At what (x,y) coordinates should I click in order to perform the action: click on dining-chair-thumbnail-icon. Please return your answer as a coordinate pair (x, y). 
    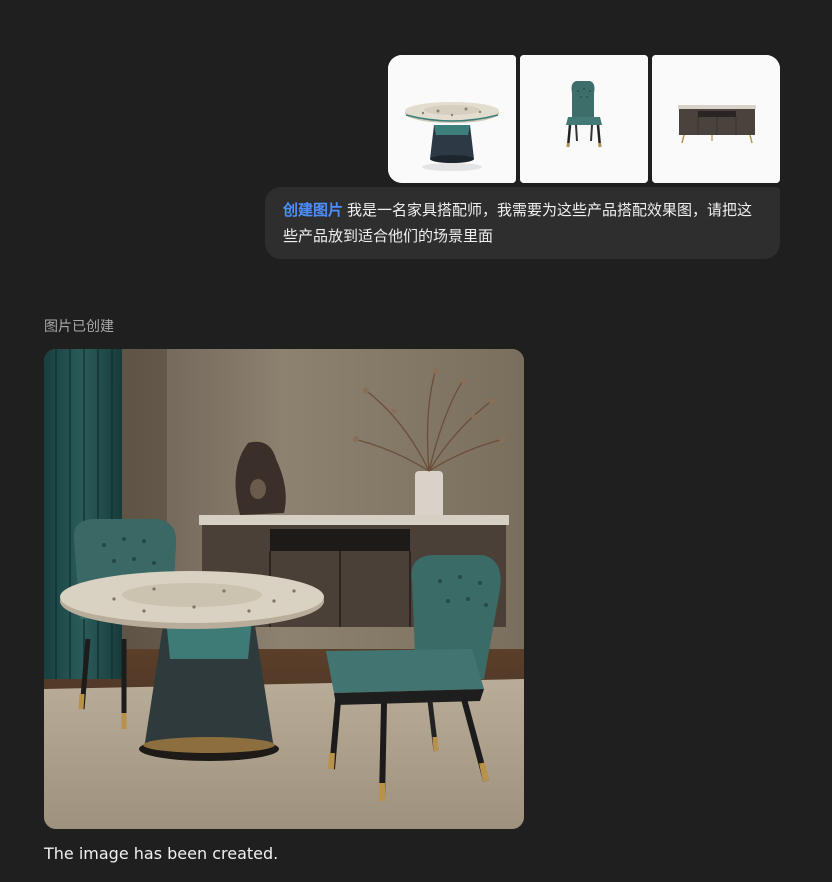
    Looking at the image, I should click on (584, 119).